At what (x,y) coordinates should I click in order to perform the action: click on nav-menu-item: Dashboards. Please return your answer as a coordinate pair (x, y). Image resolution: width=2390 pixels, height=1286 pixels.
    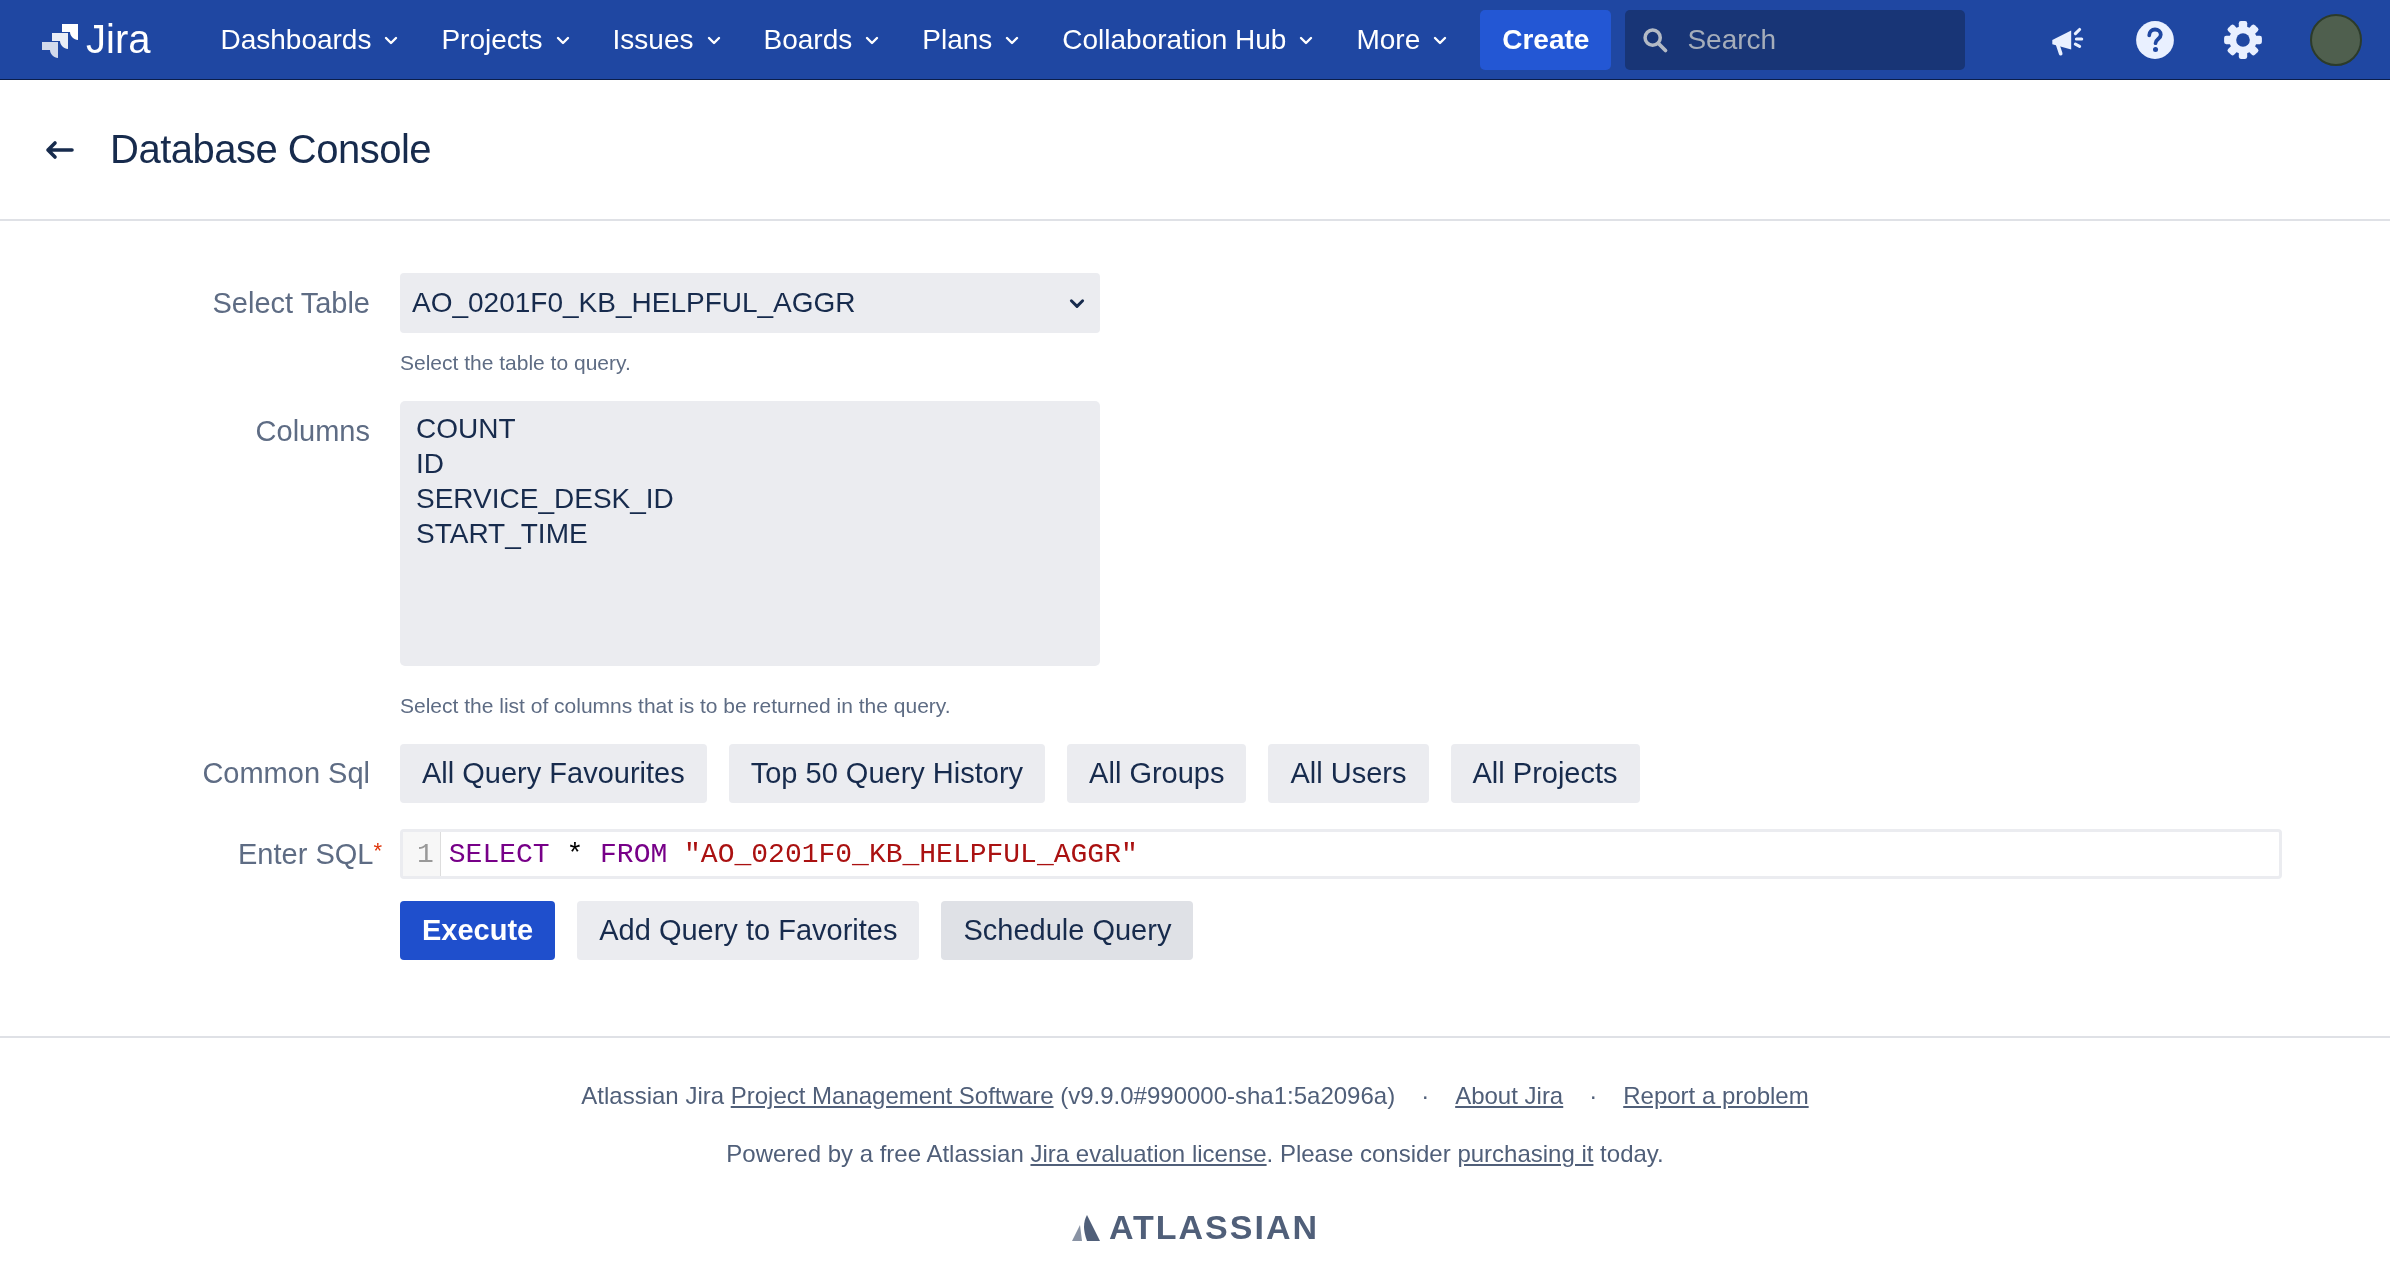
    Looking at the image, I should click on (310, 39).